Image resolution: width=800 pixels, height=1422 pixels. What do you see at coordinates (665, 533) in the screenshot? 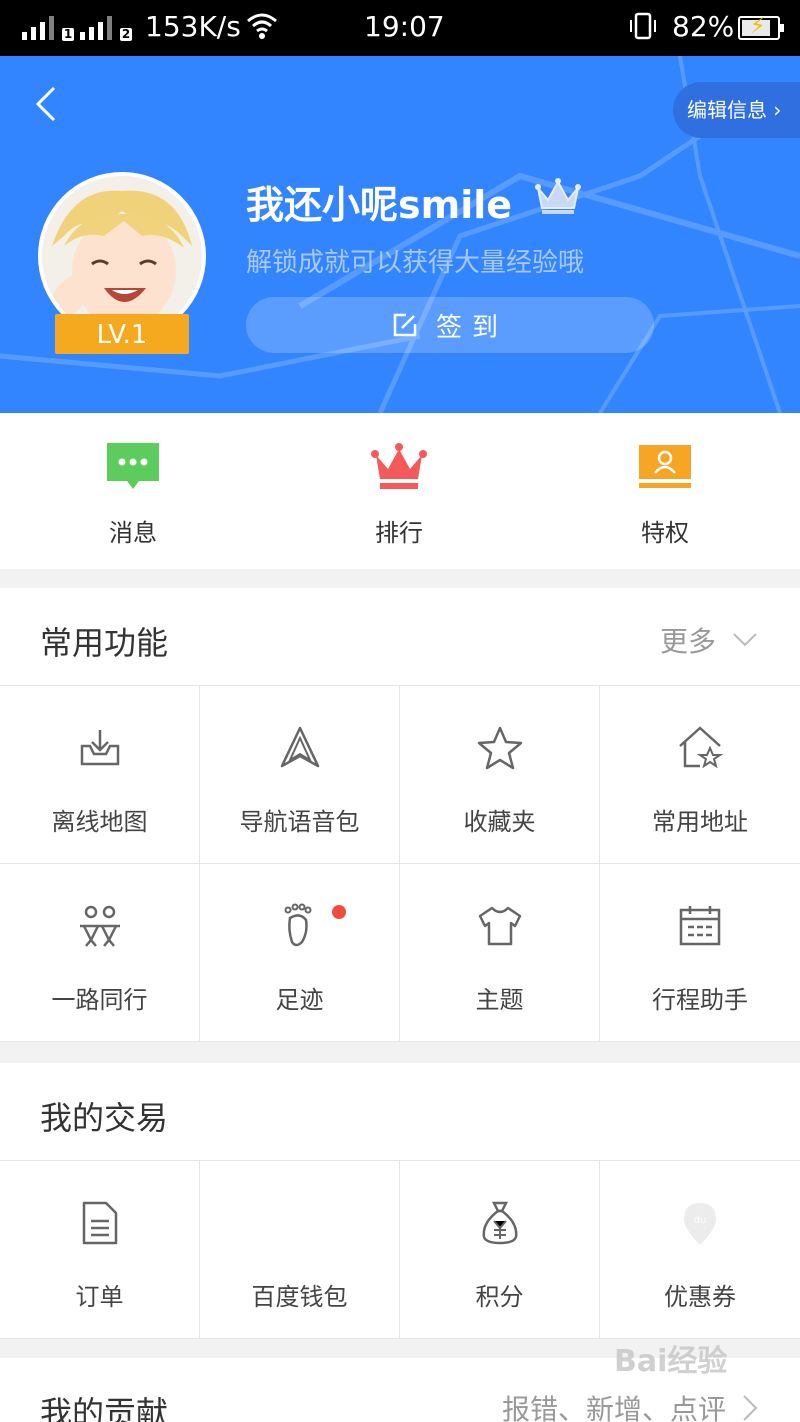
I see `quick-item-label: 特权` at bounding box center [665, 533].